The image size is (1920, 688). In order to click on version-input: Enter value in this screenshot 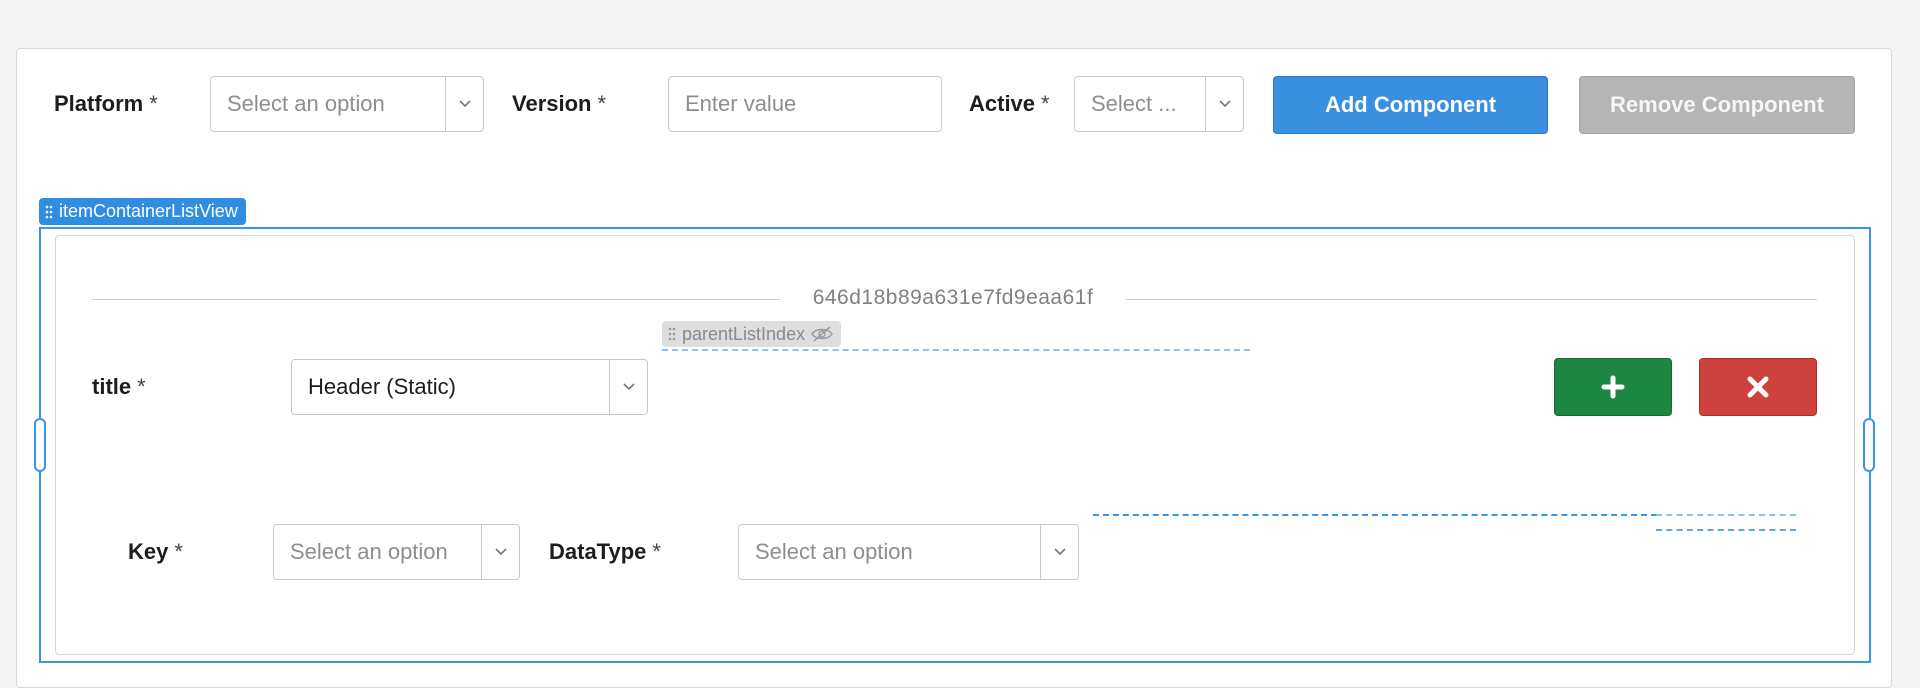, I will do `click(805, 104)`.